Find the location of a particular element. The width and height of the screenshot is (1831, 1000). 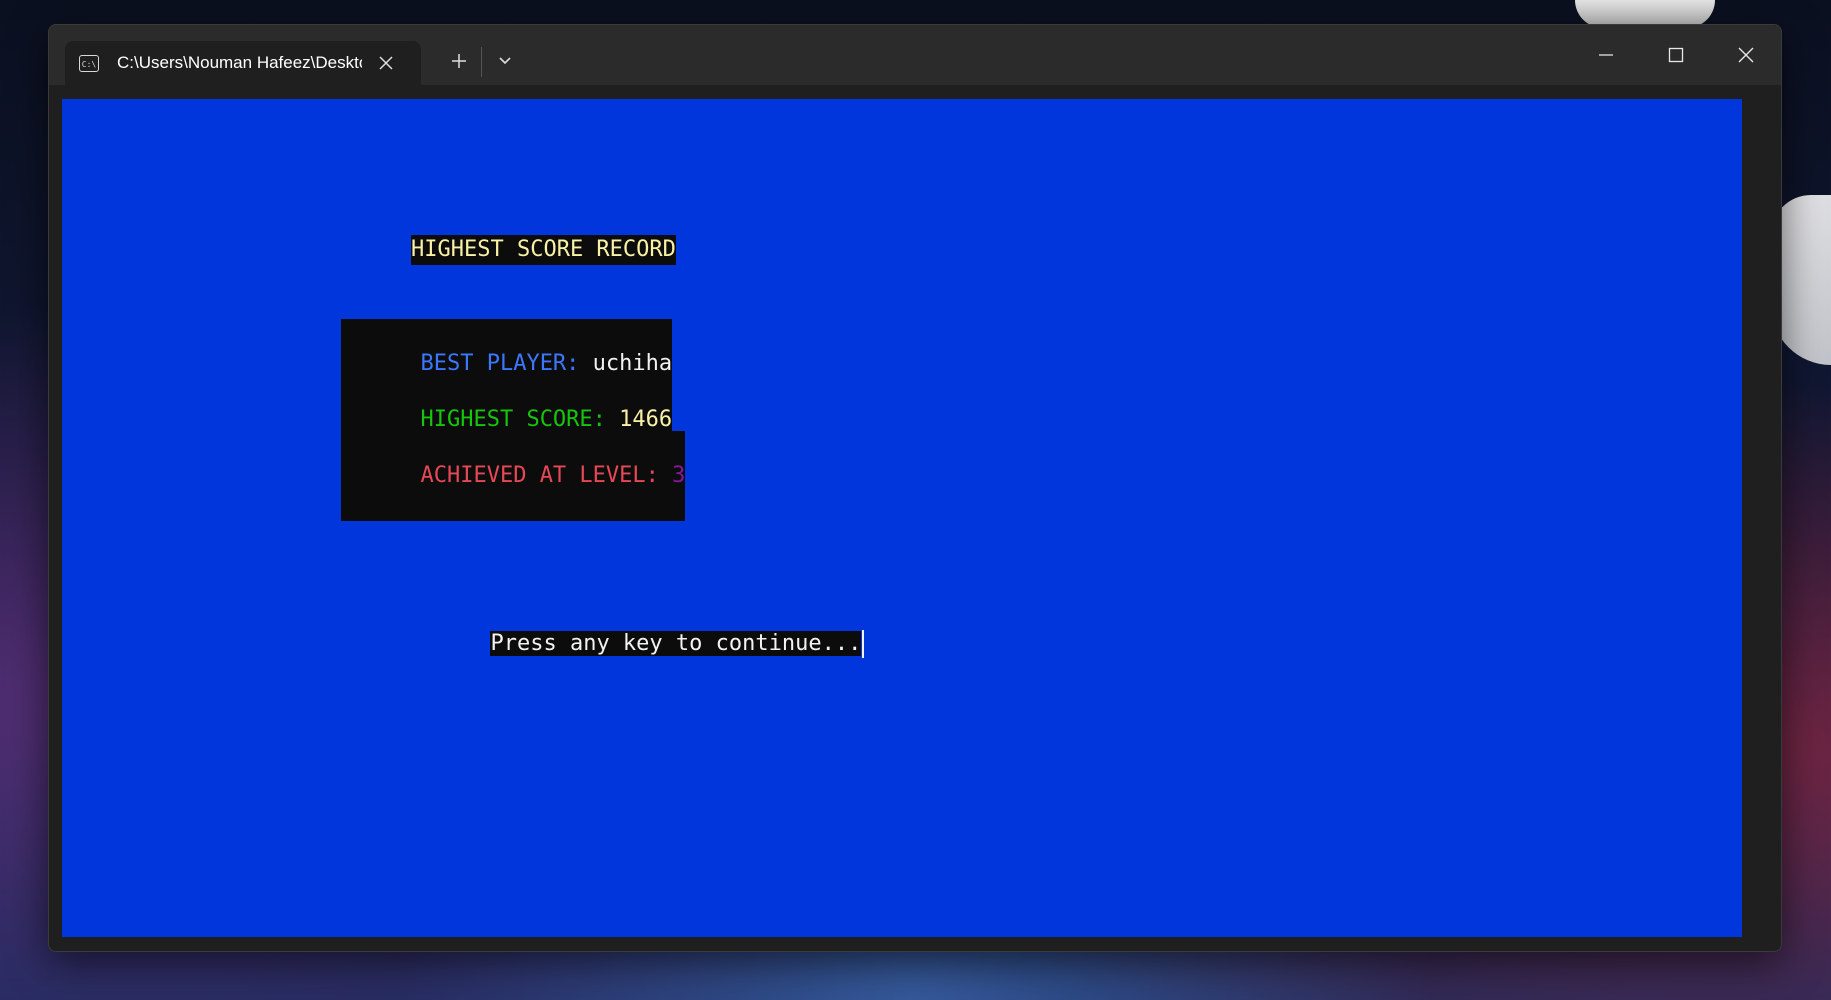

terminal-tab: C:\ C:\Users\Nouman Hafeez\Desktop is located at coordinates (243, 63).